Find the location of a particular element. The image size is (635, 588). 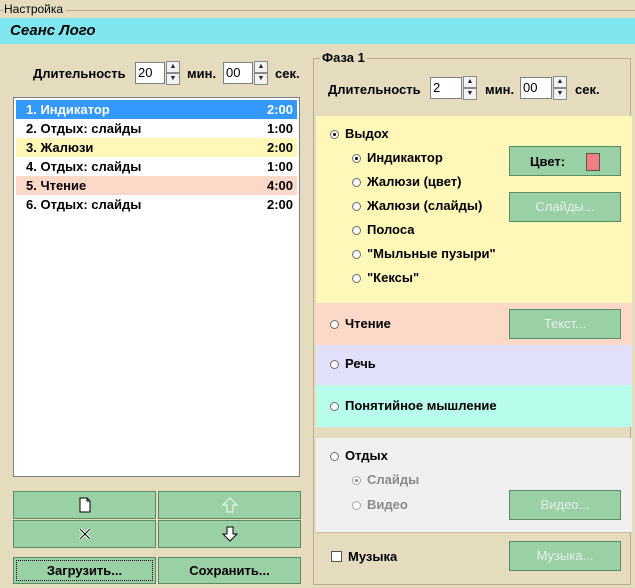

rest-slides-label: Слайды is located at coordinates (393, 479).